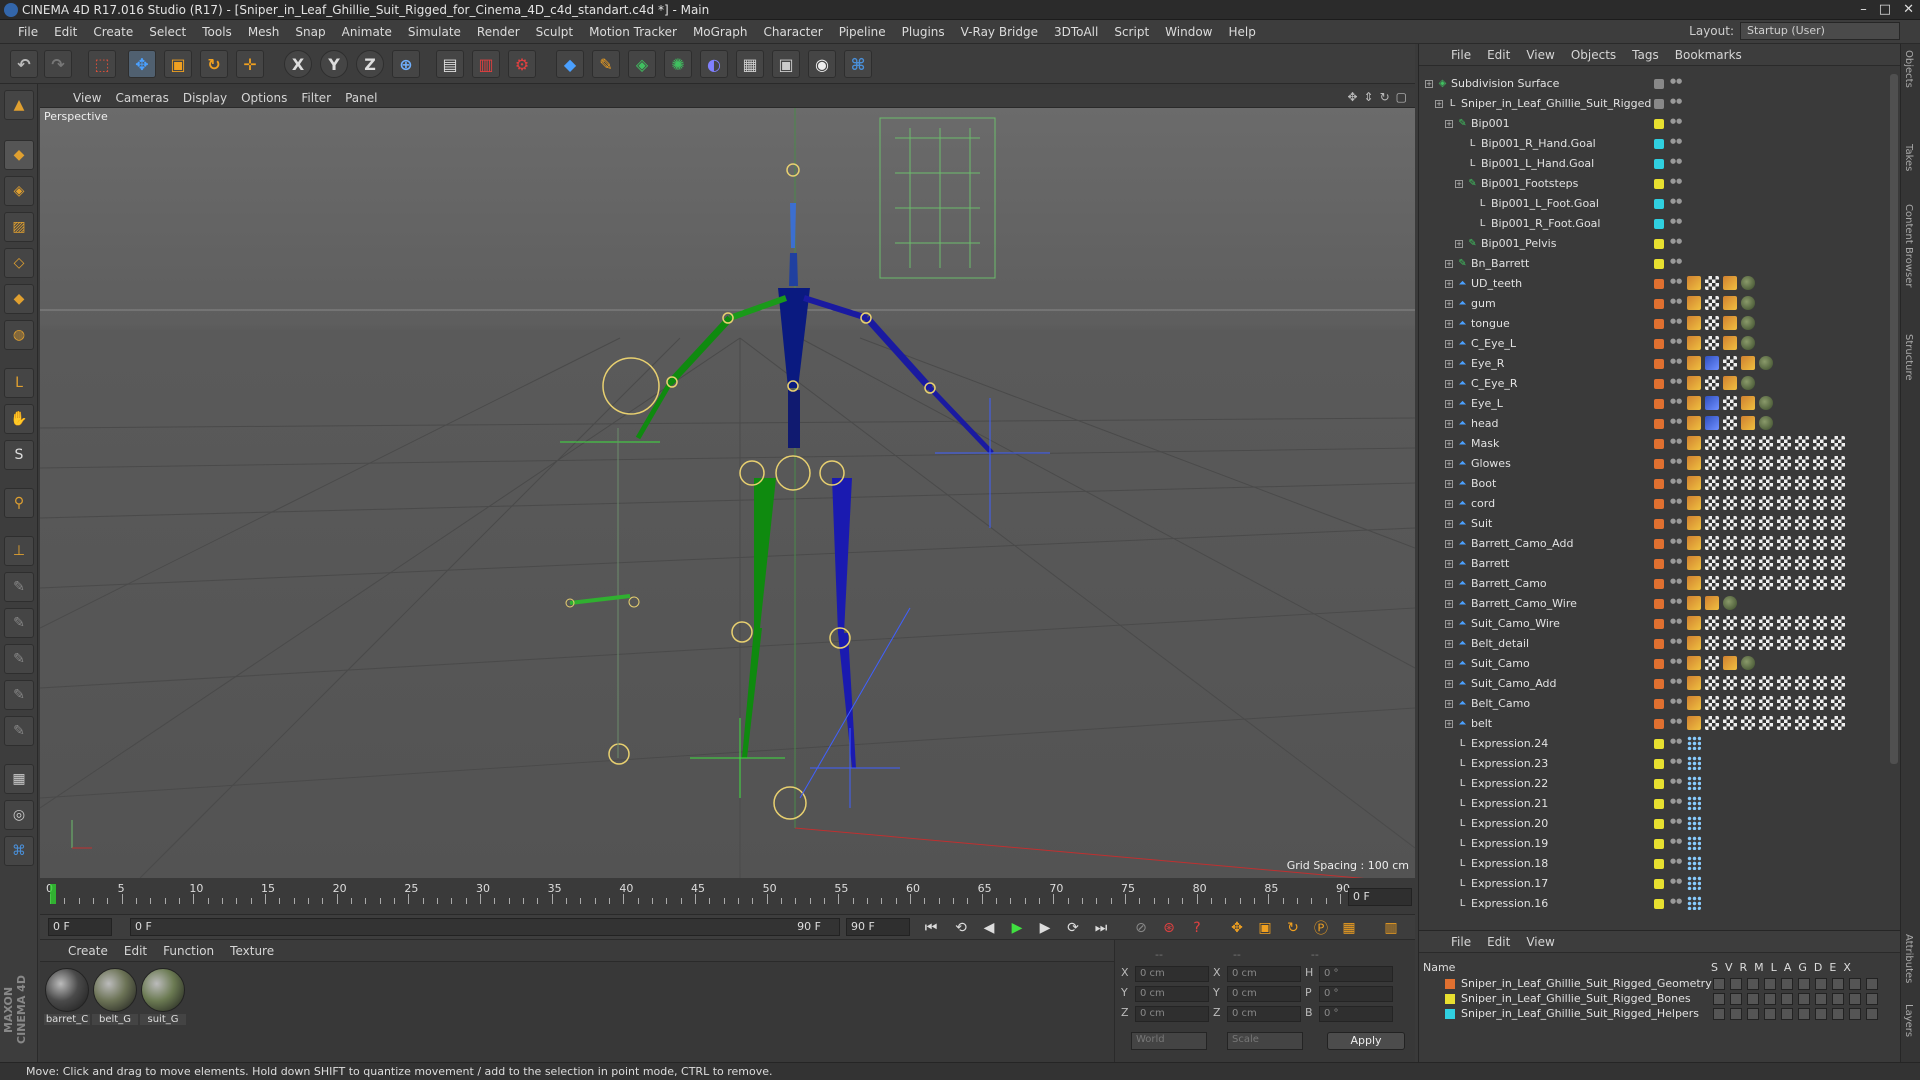 Image resolution: width=1920 pixels, height=1080 pixels. Describe the element at coordinates (163, 996) in the screenshot. I see `material-swatch: suit_G` at that location.